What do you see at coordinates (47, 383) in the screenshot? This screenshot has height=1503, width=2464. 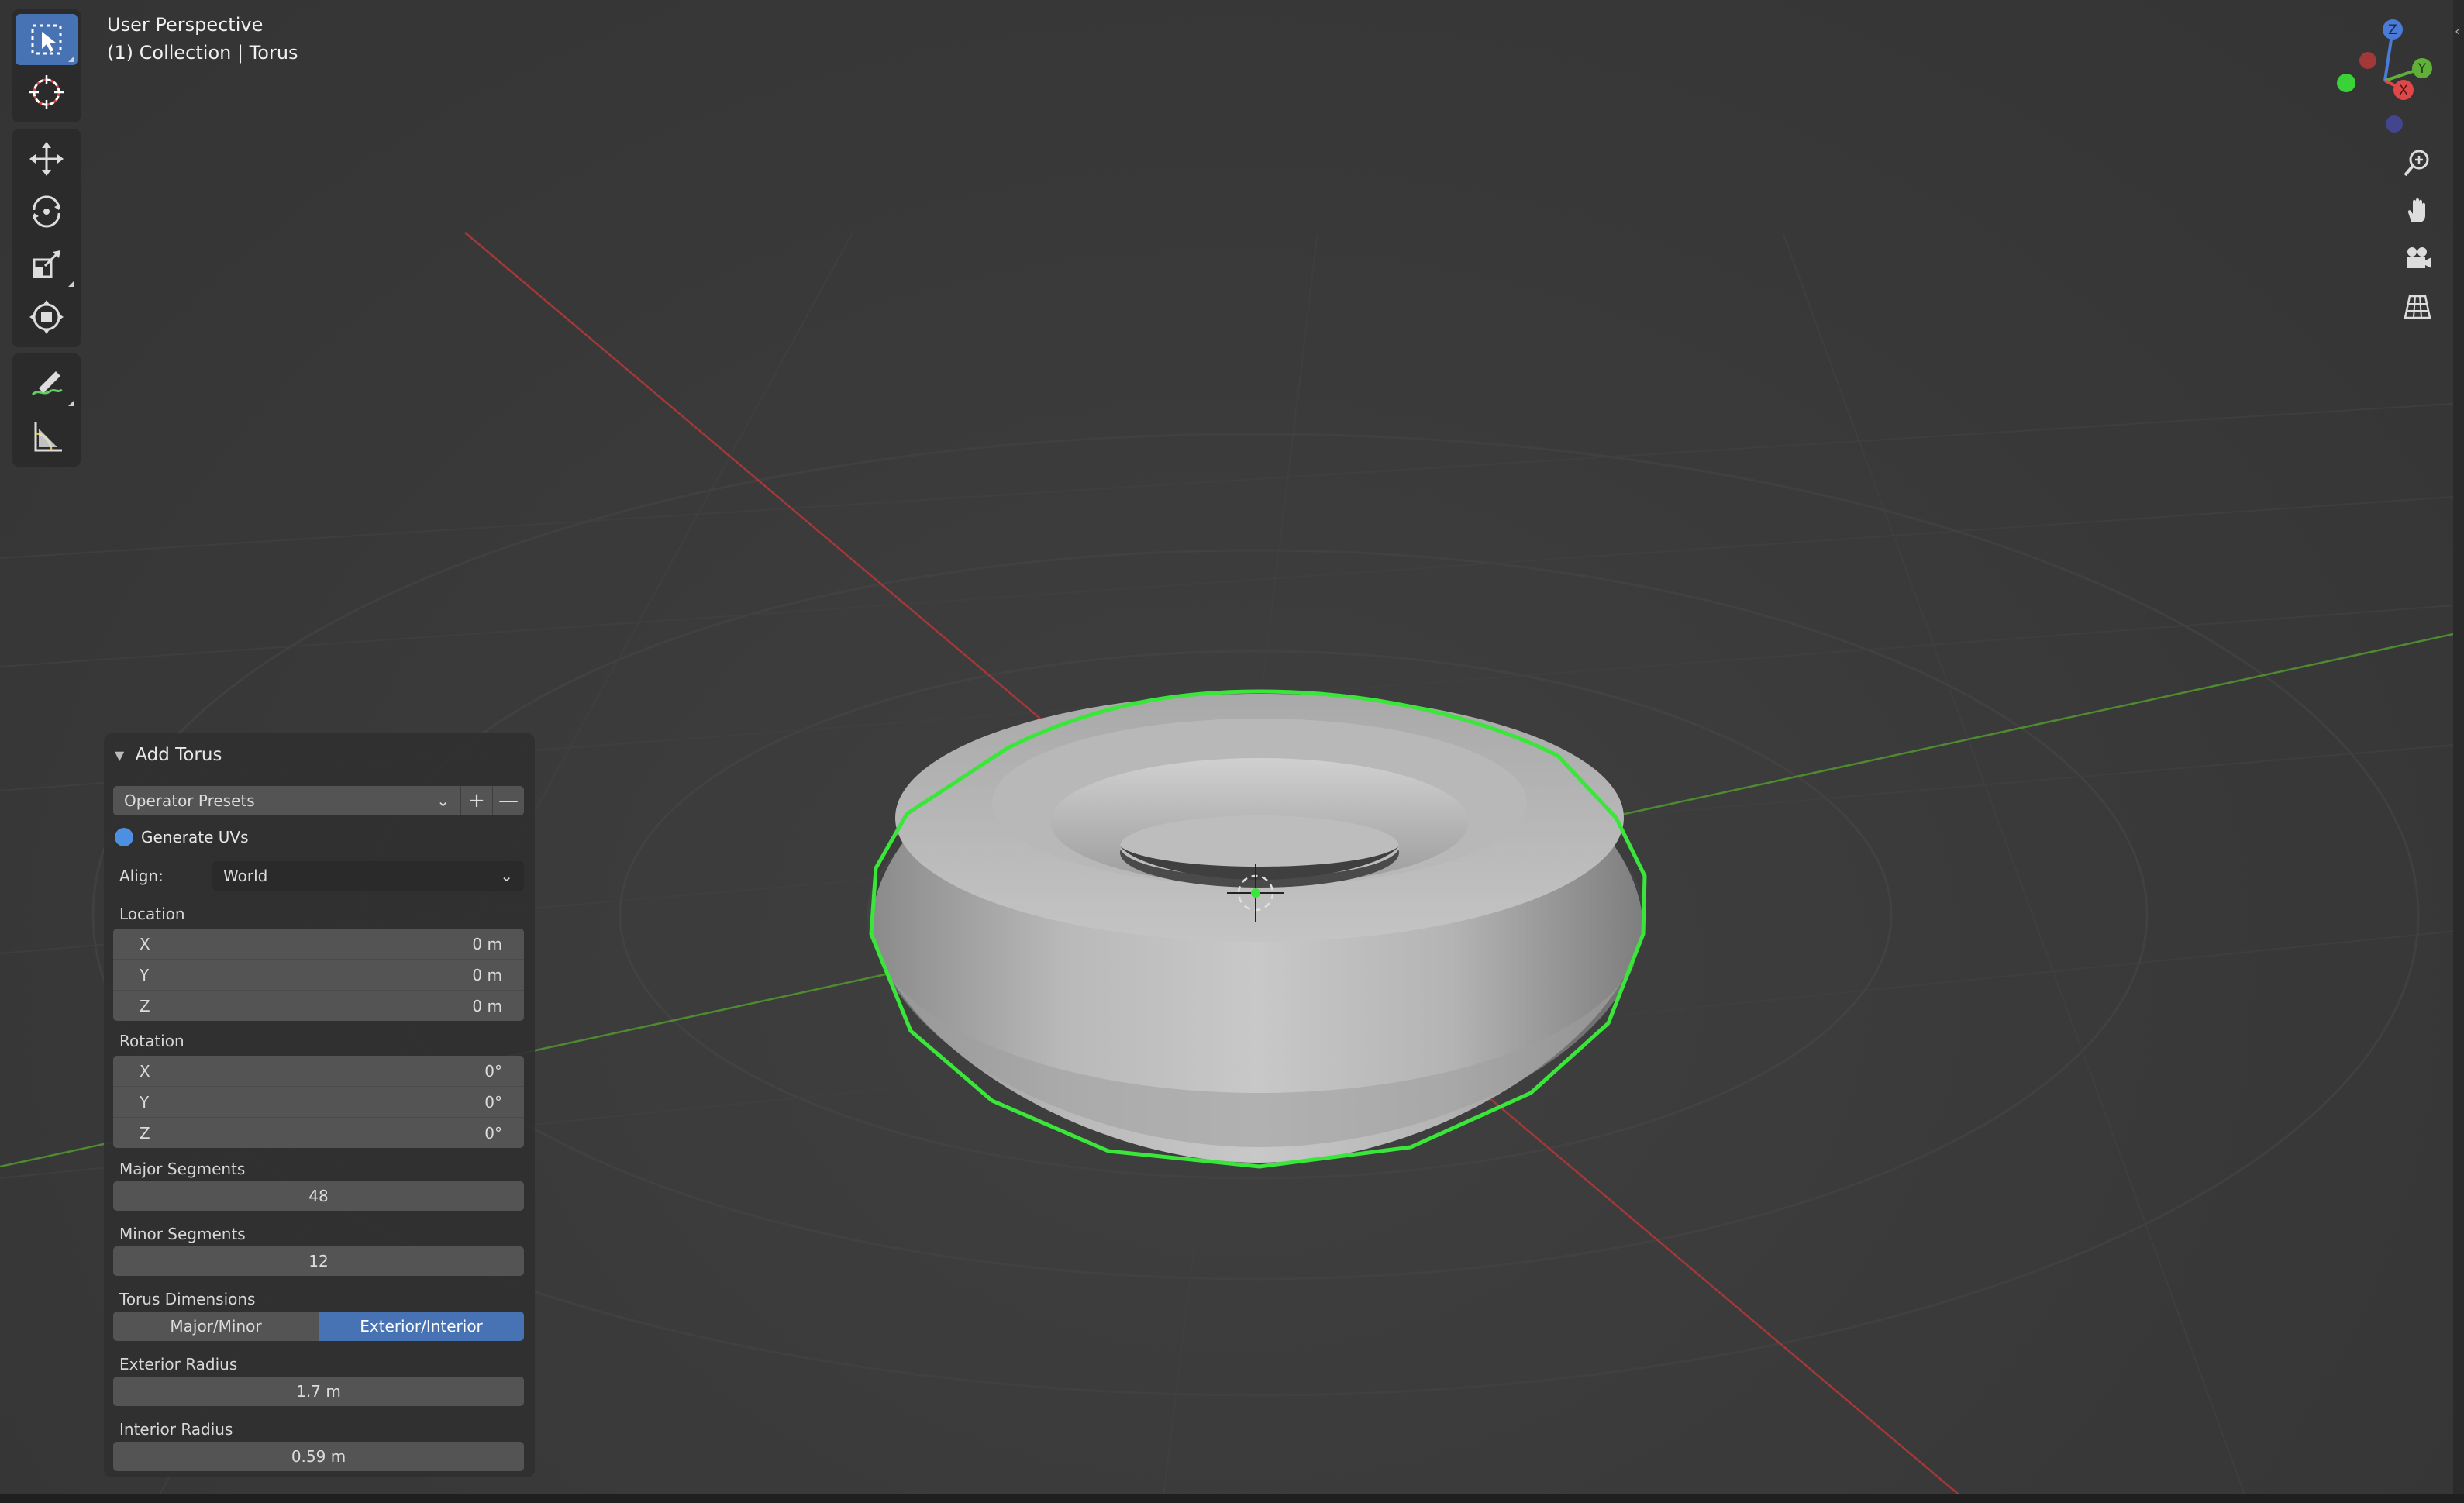 I see `annotate-tool` at bounding box center [47, 383].